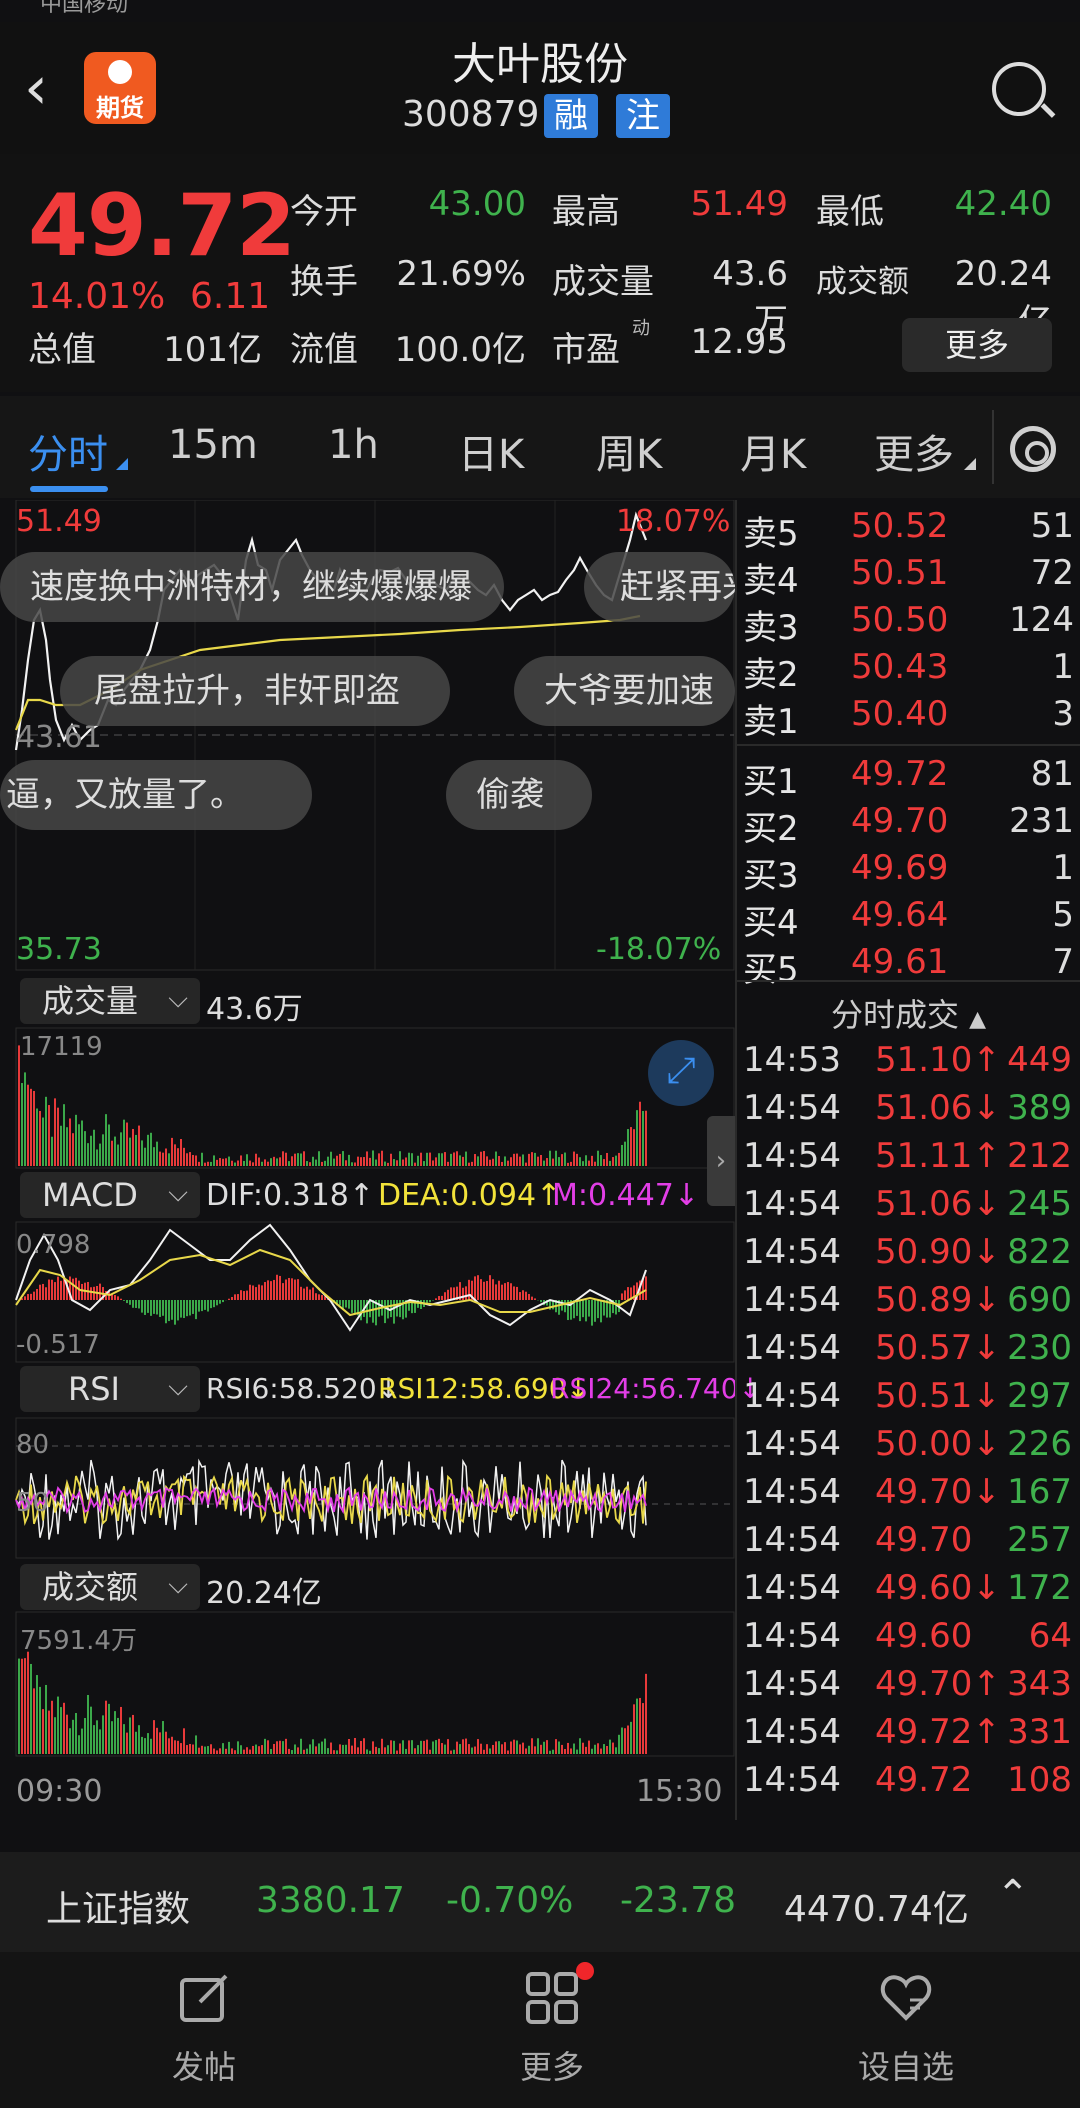 This screenshot has height=2108, width=1080. What do you see at coordinates (908, 718) in the screenshot?
I see `ask-row: 卖1 50.40 3` at bounding box center [908, 718].